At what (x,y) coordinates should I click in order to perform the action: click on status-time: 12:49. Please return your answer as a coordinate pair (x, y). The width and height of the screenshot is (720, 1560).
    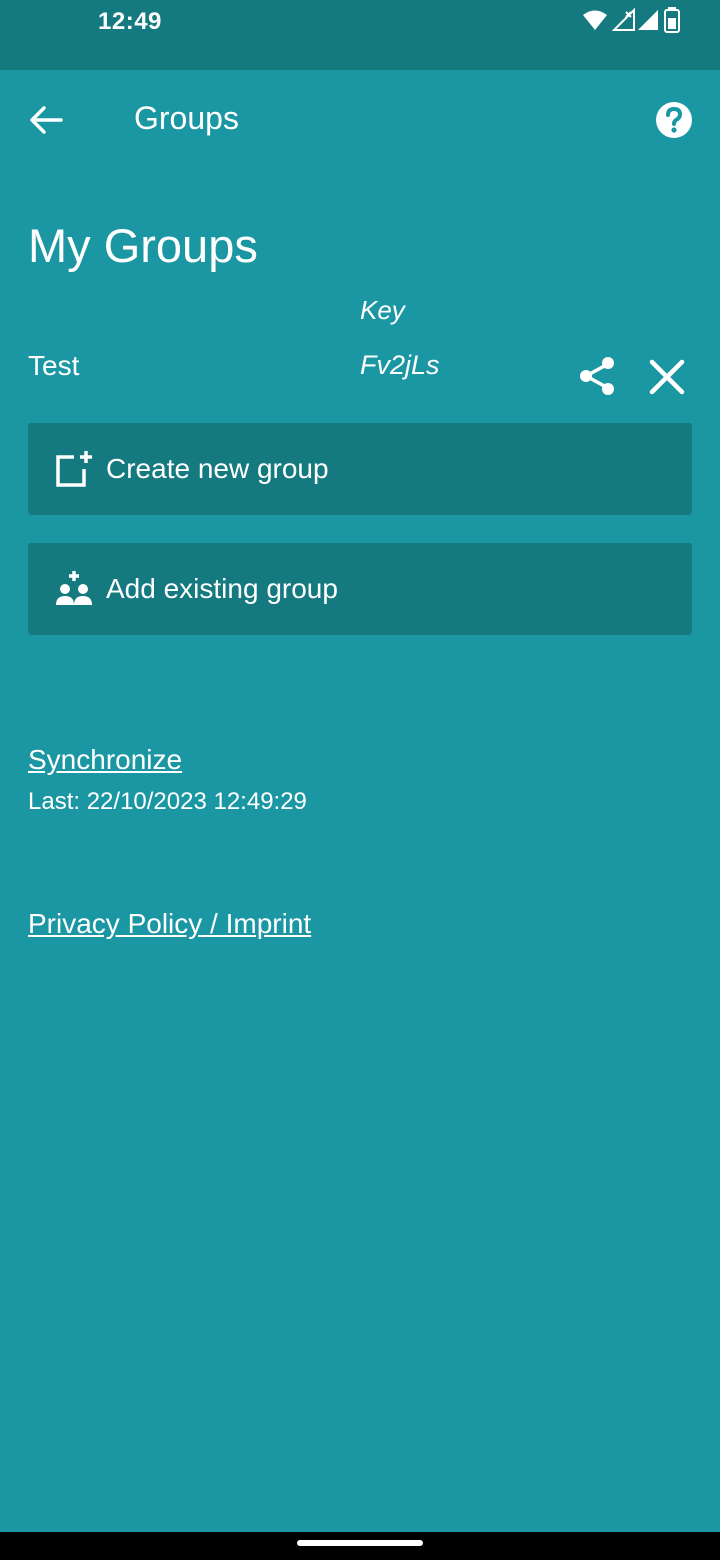
    Looking at the image, I should click on (130, 21).